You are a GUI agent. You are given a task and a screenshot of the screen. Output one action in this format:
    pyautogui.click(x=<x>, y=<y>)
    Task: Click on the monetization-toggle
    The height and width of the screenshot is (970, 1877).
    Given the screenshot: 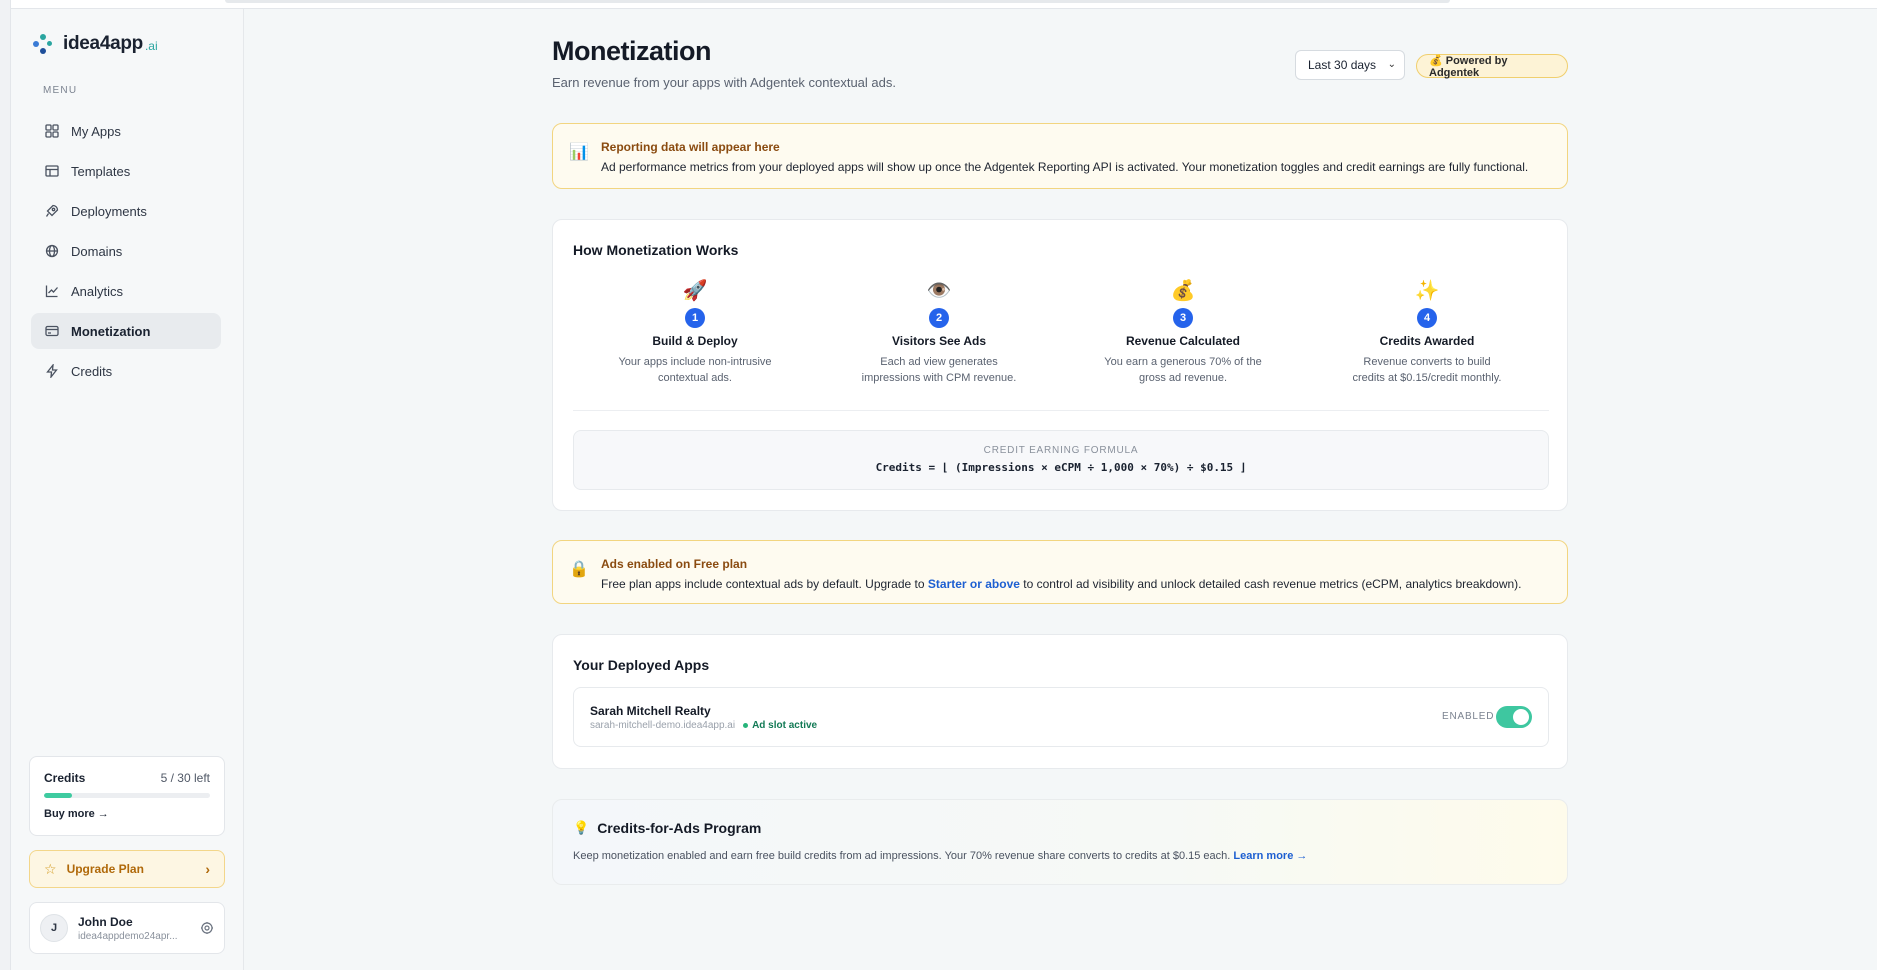 What is the action you would take?
    pyautogui.click(x=1514, y=717)
    